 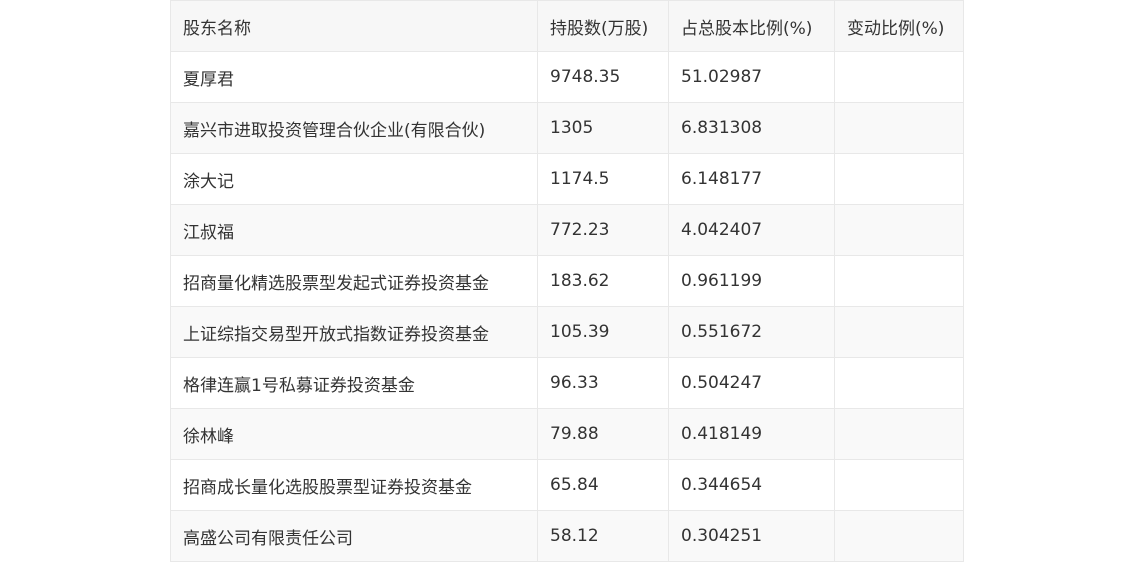 What do you see at coordinates (751, 179) in the screenshot?
I see `cell-share-ratio: 6.148177` at bounding box center [751, 179].